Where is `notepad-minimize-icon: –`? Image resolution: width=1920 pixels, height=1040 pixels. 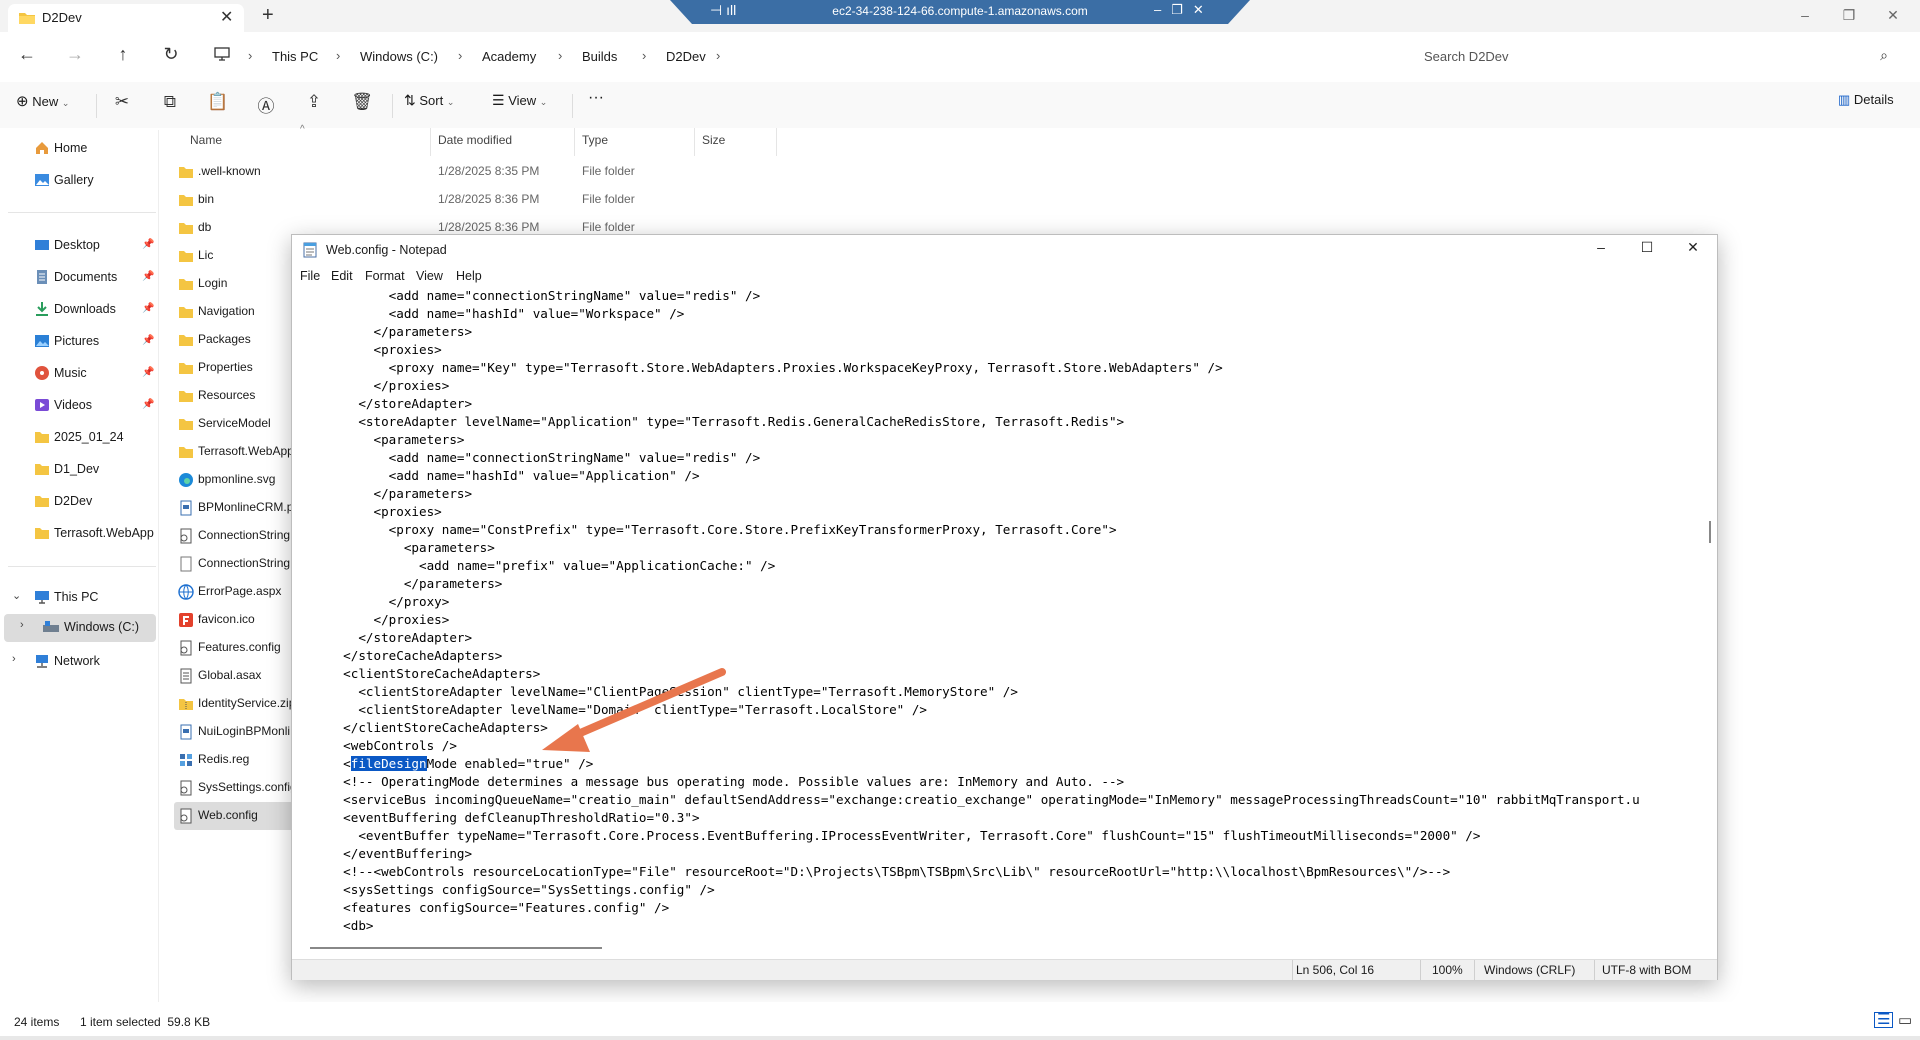 notepad-minimize-icon: – is located at coordinates (1601, 247).